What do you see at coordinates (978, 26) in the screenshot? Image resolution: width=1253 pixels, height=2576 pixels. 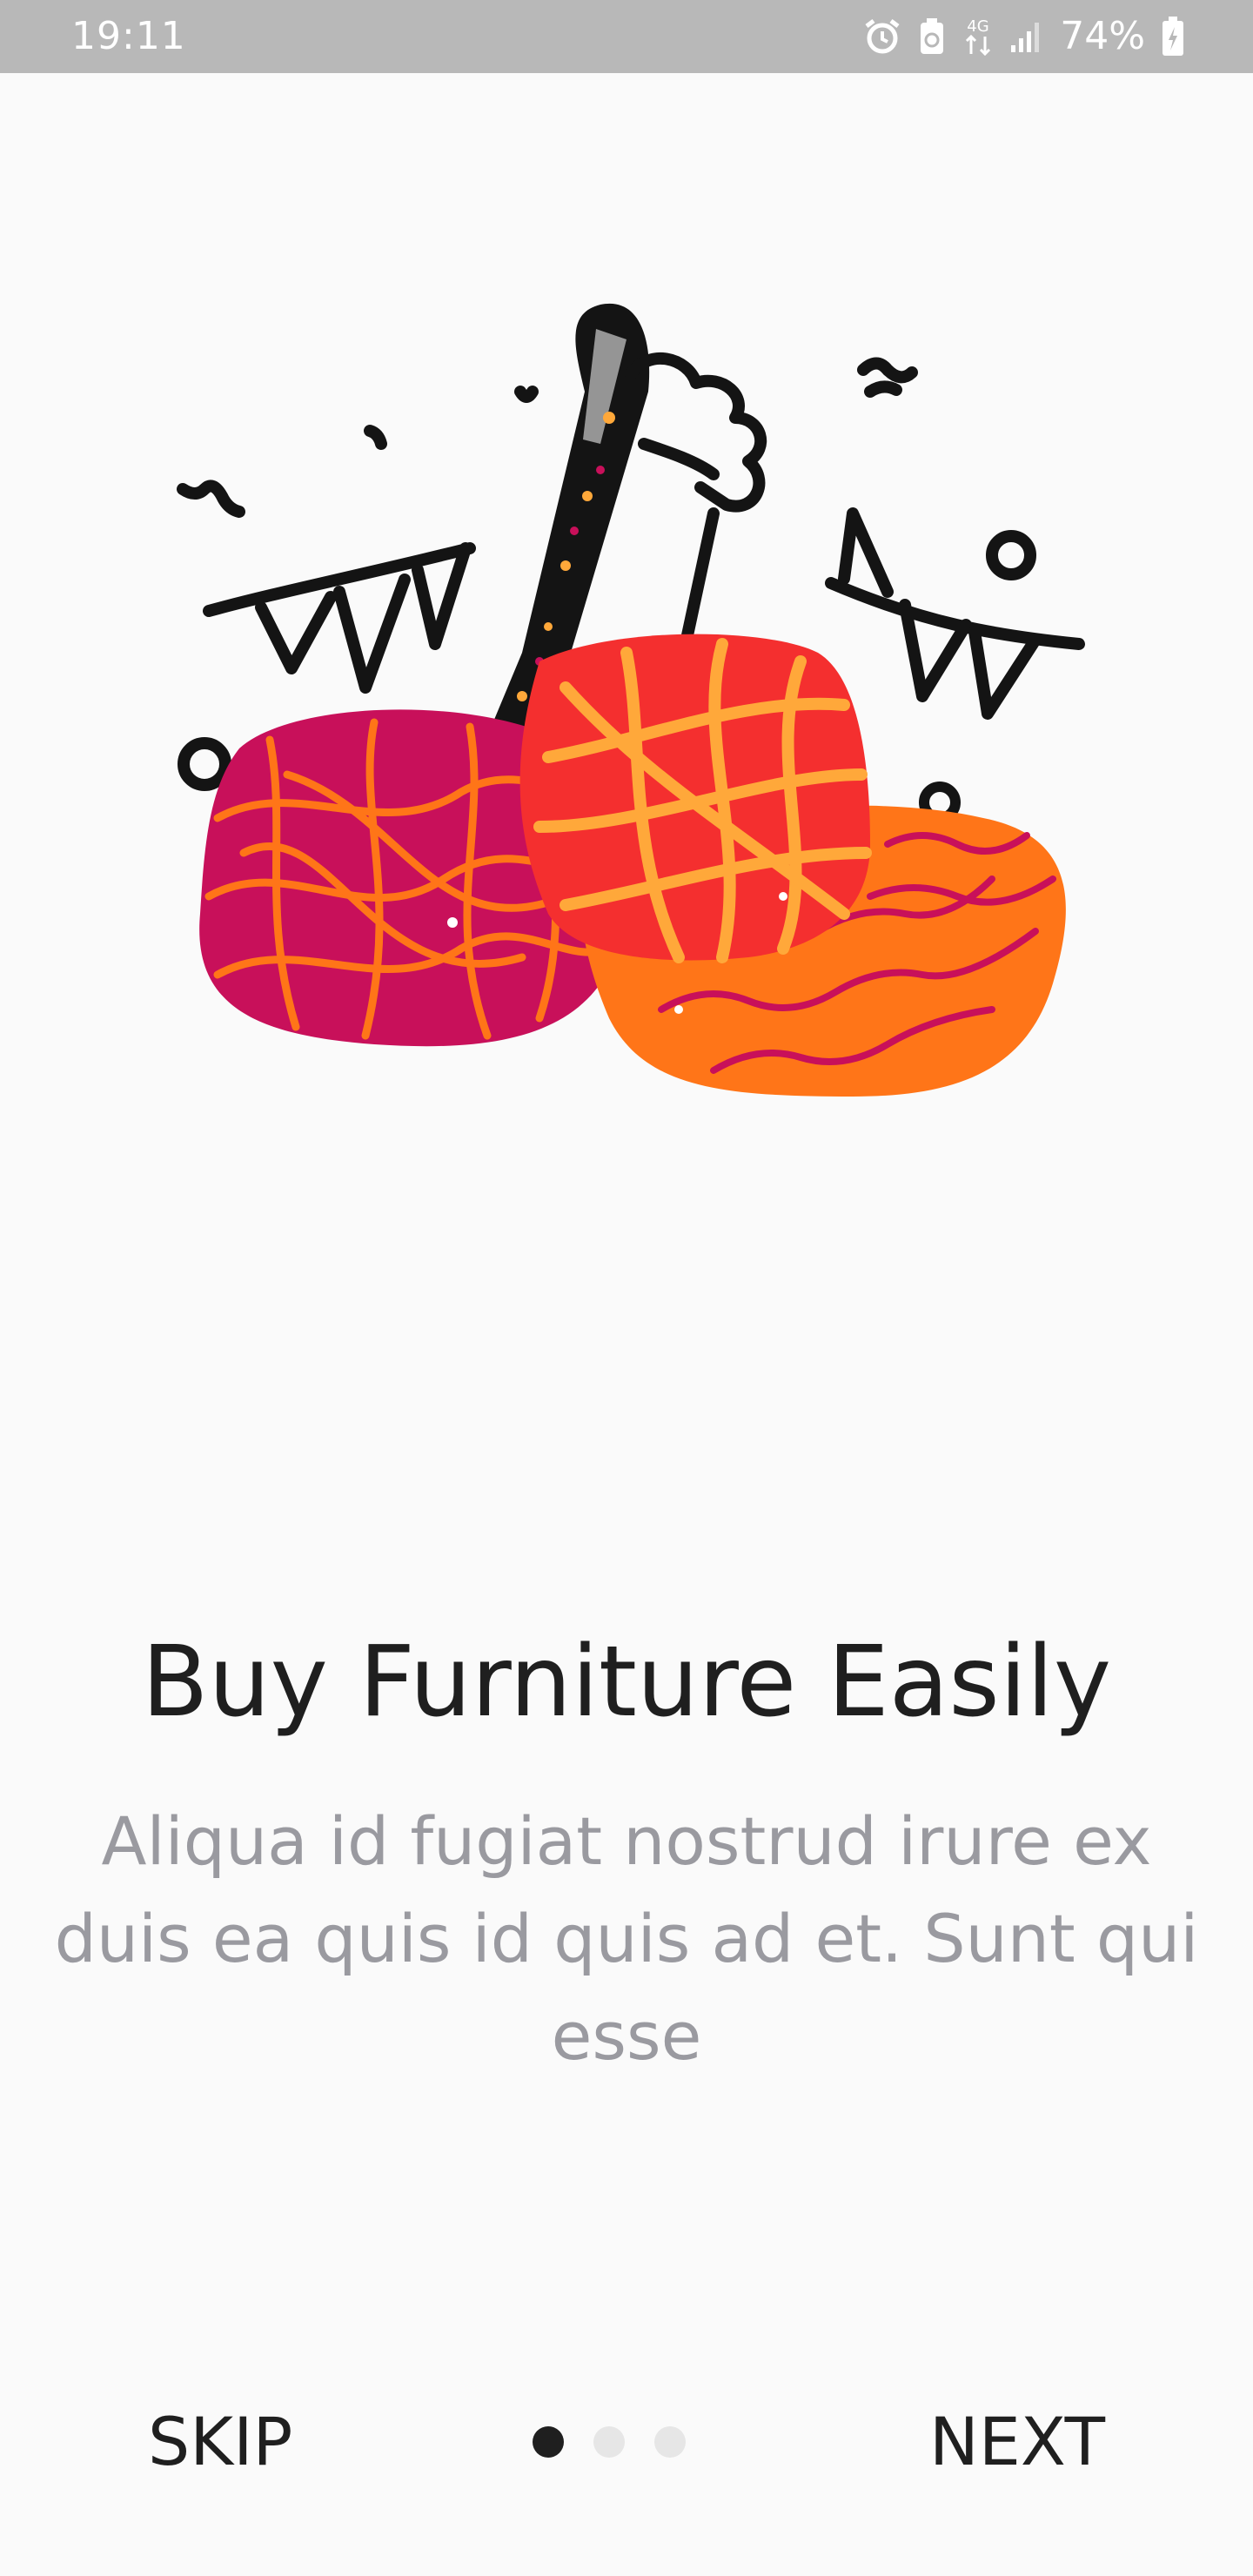 I see `svg-text: 4G` at bounding box center [978, 26].